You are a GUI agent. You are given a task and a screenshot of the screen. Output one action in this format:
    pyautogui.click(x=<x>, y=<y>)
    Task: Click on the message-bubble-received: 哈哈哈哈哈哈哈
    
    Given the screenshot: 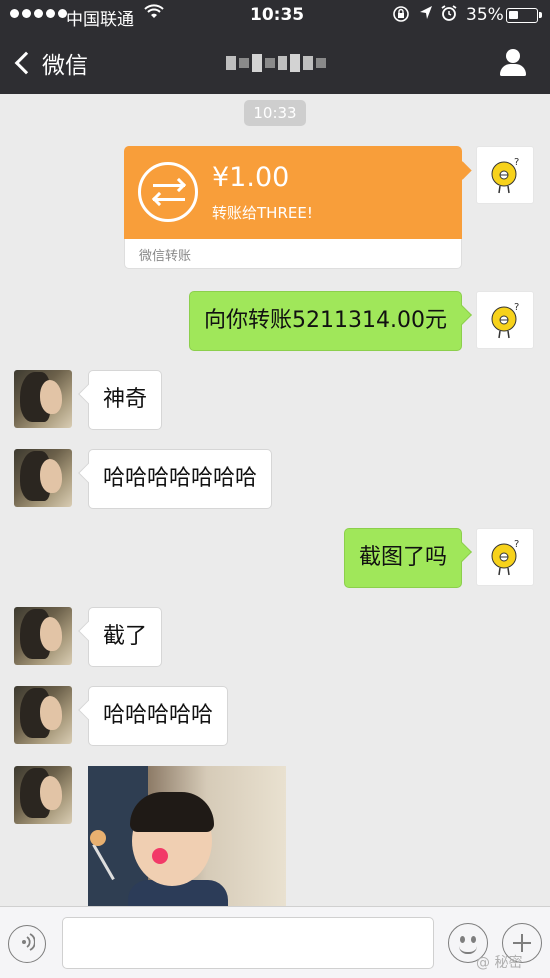 What is the action you would take?
    pyautogui.click(x=180, y=479)
    